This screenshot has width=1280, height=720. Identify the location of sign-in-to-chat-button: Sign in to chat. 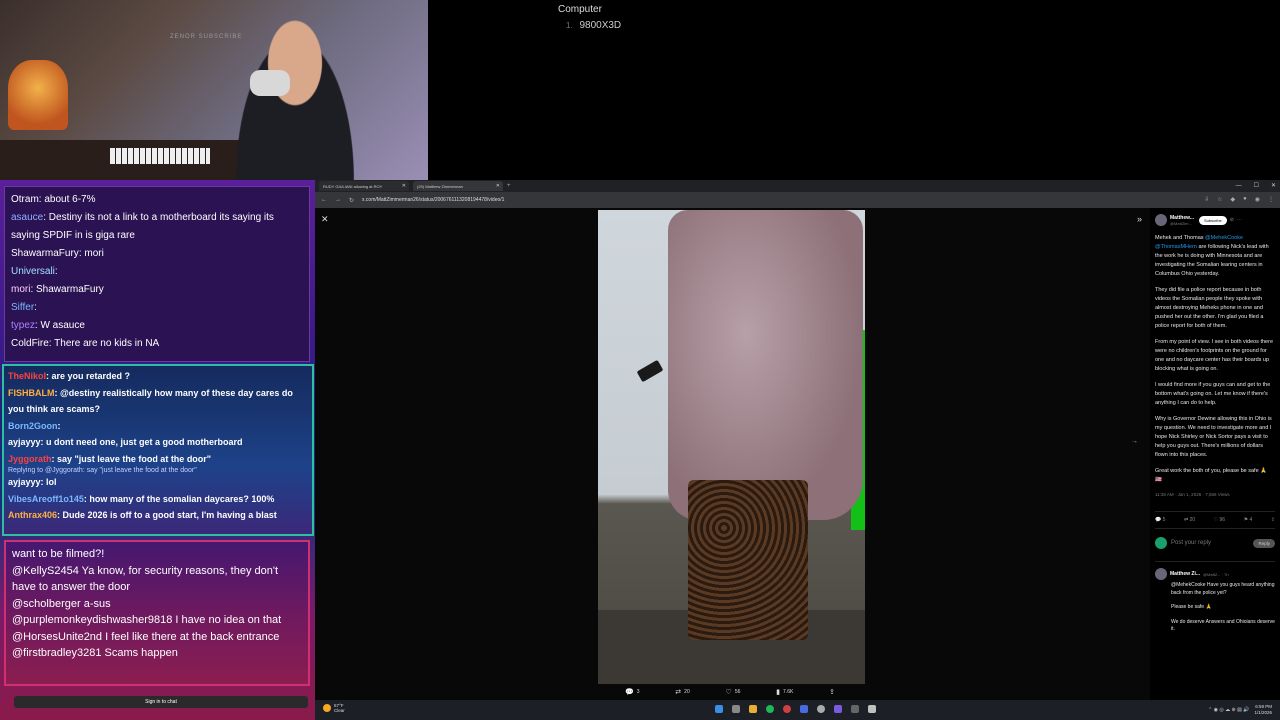
(161, 702).